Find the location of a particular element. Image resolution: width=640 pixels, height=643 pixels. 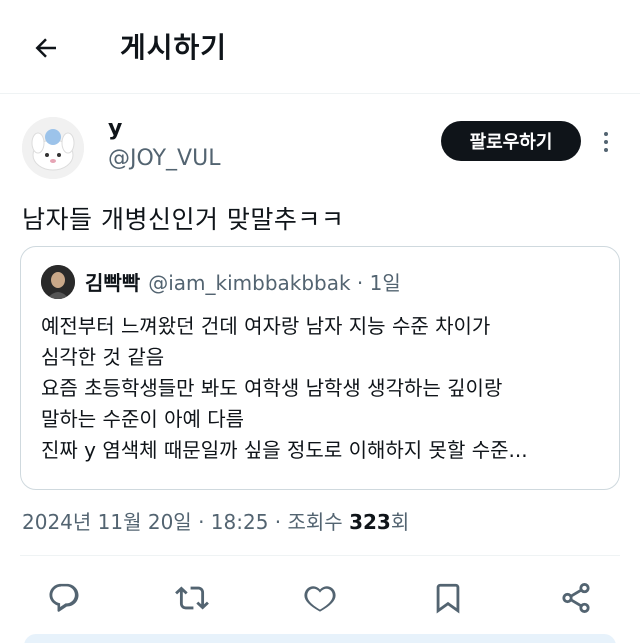

avatar is located at coordinates (53, 148).